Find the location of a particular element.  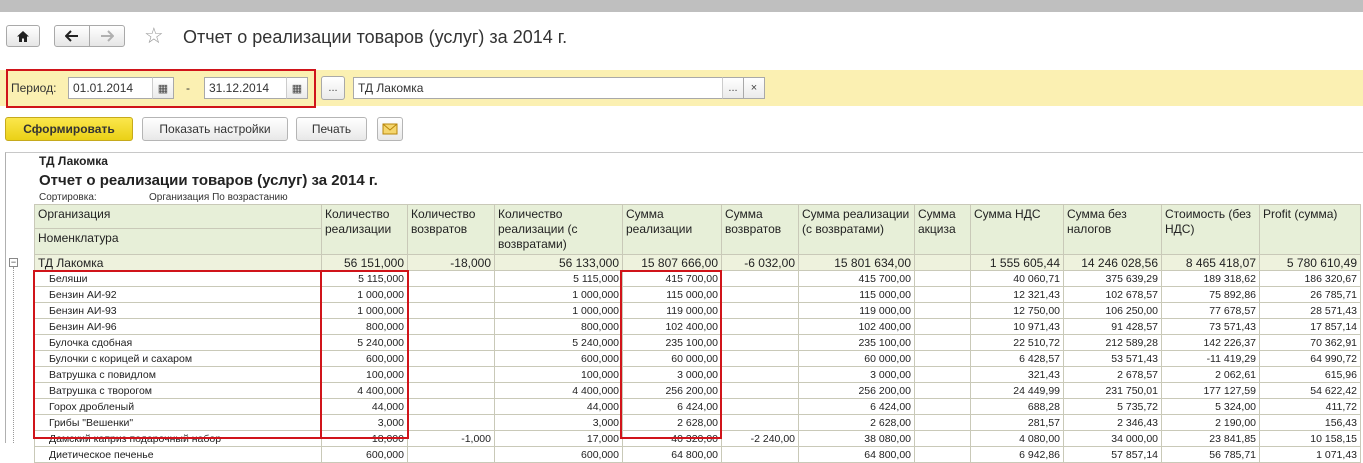

arrow-right-icon is located at coordinates (107, 36).